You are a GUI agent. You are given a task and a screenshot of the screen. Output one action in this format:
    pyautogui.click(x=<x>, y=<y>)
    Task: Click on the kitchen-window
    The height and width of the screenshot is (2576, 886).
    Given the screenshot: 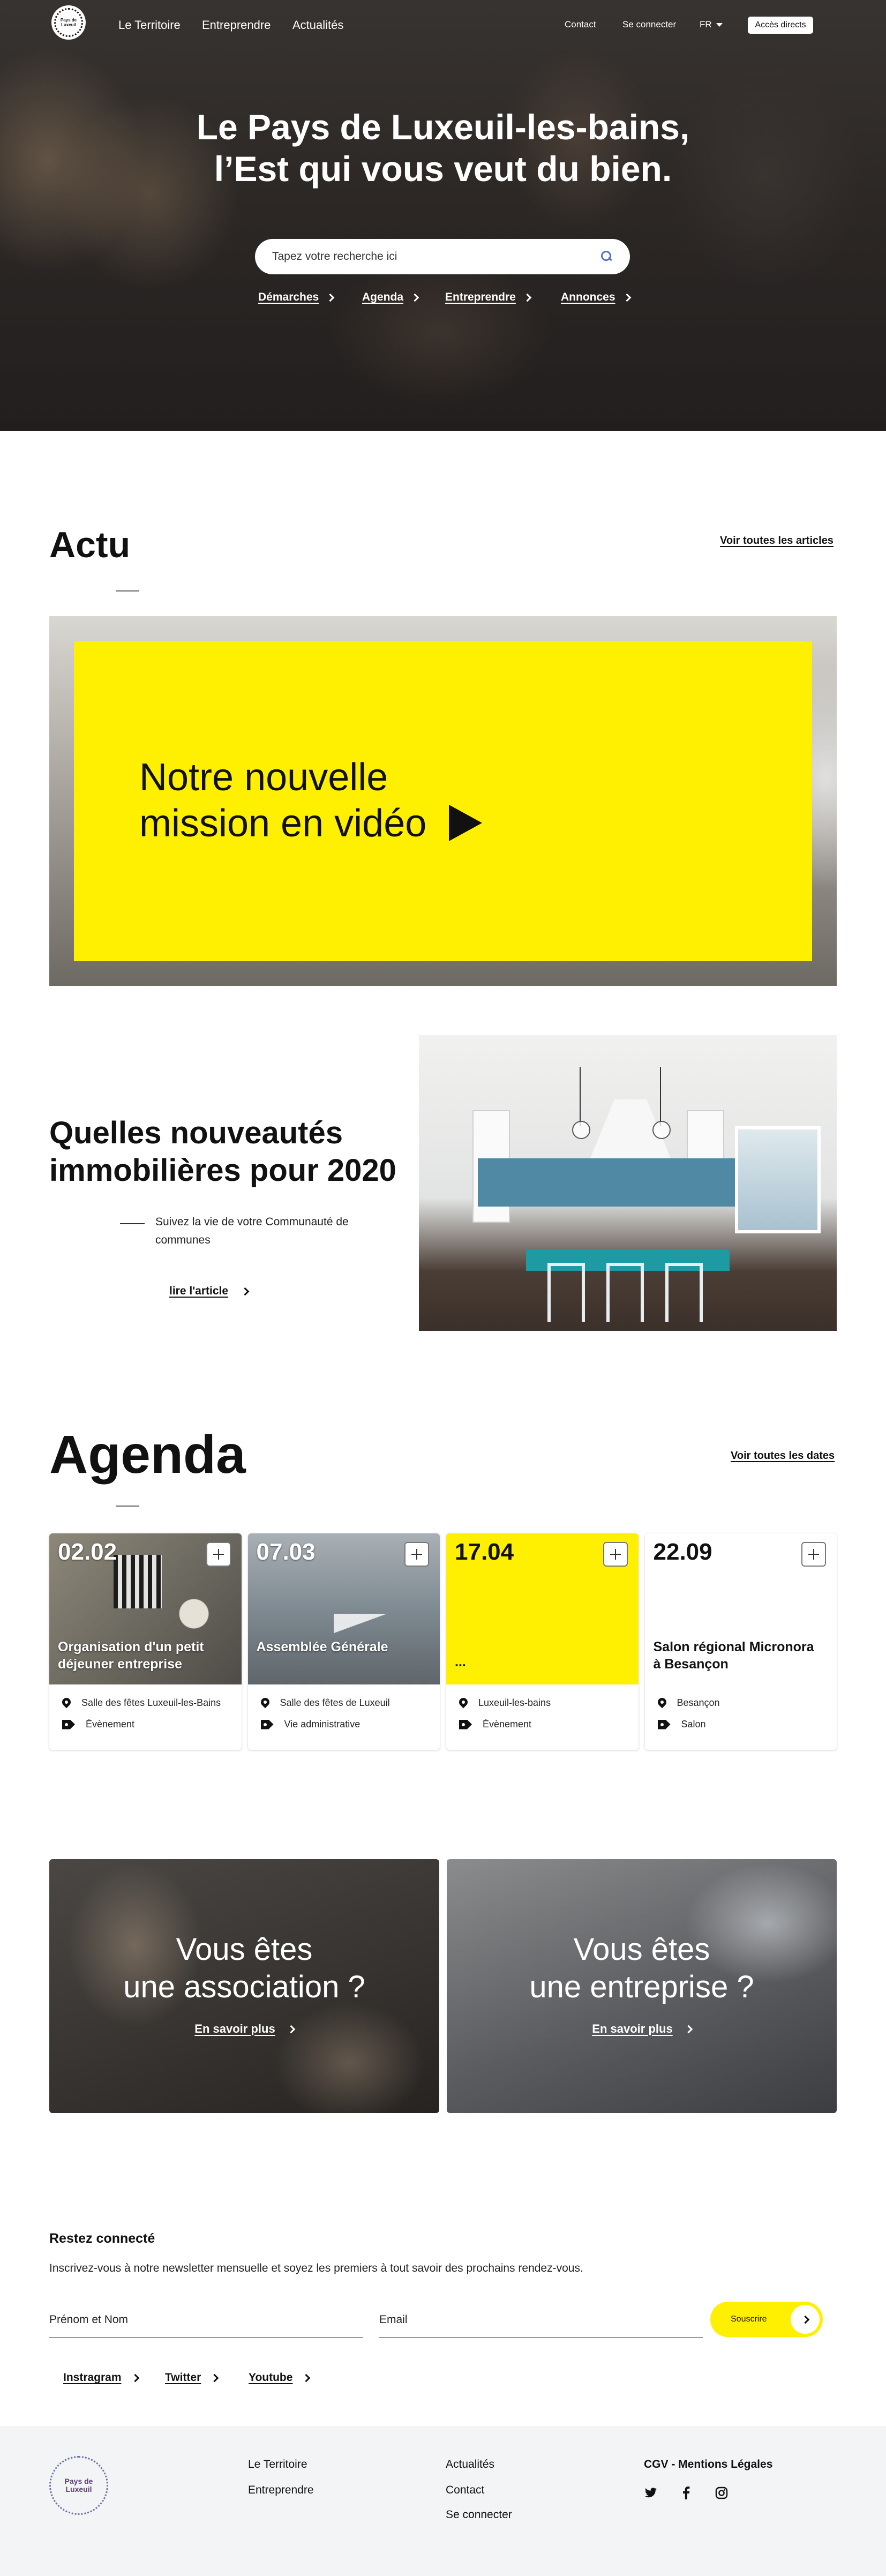 What is the action you would take?
    pyautogui.click(x=778, y=1179)
    